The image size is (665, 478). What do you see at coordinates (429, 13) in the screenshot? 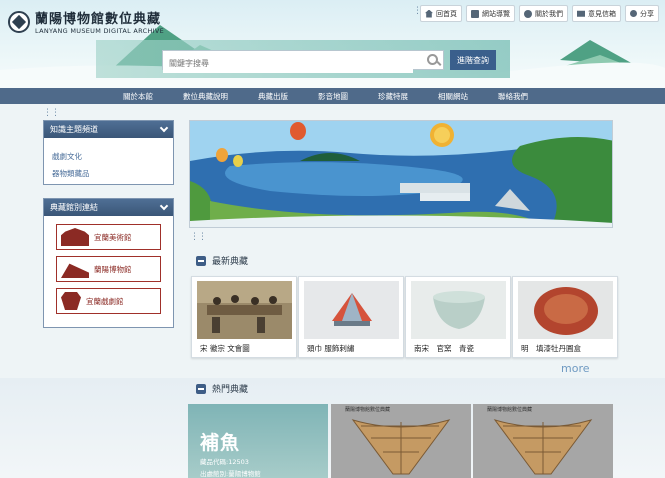
I see `home-icon` at bounding box center [429, 13].